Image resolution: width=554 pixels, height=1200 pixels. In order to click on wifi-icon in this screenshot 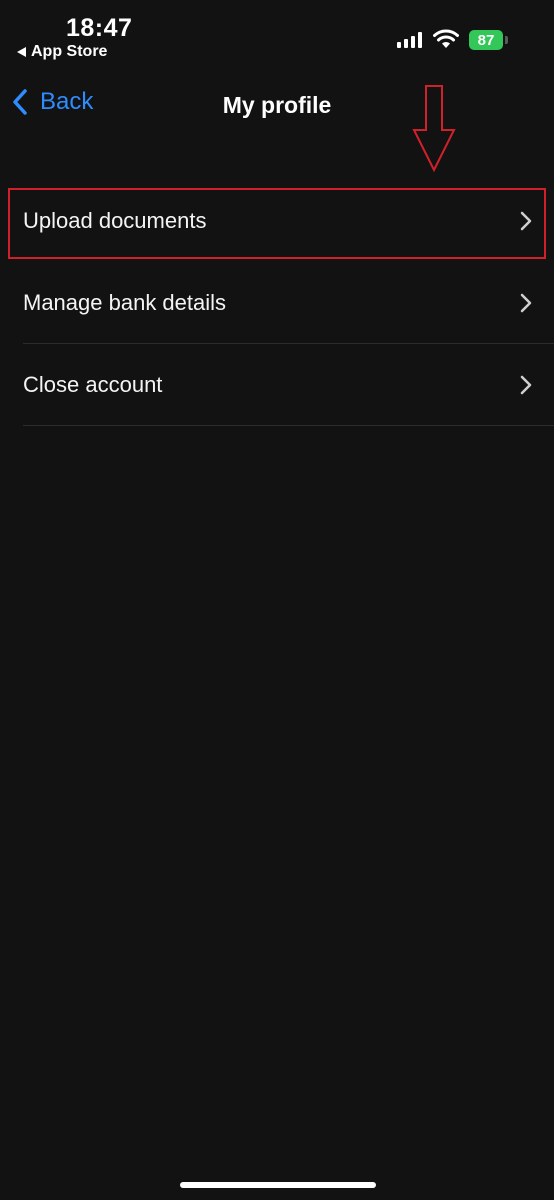, I will do `click(446, 38)`.